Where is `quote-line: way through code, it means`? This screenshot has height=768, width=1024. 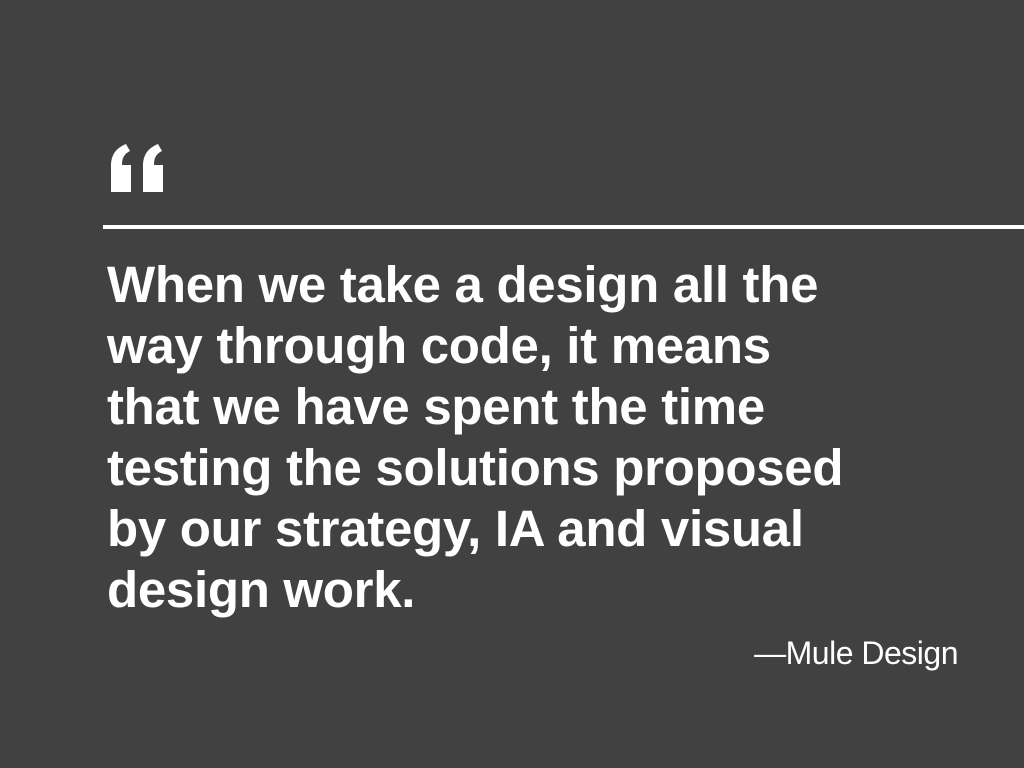 quote-line: way through code, it means is located at coordinates (439, 345).